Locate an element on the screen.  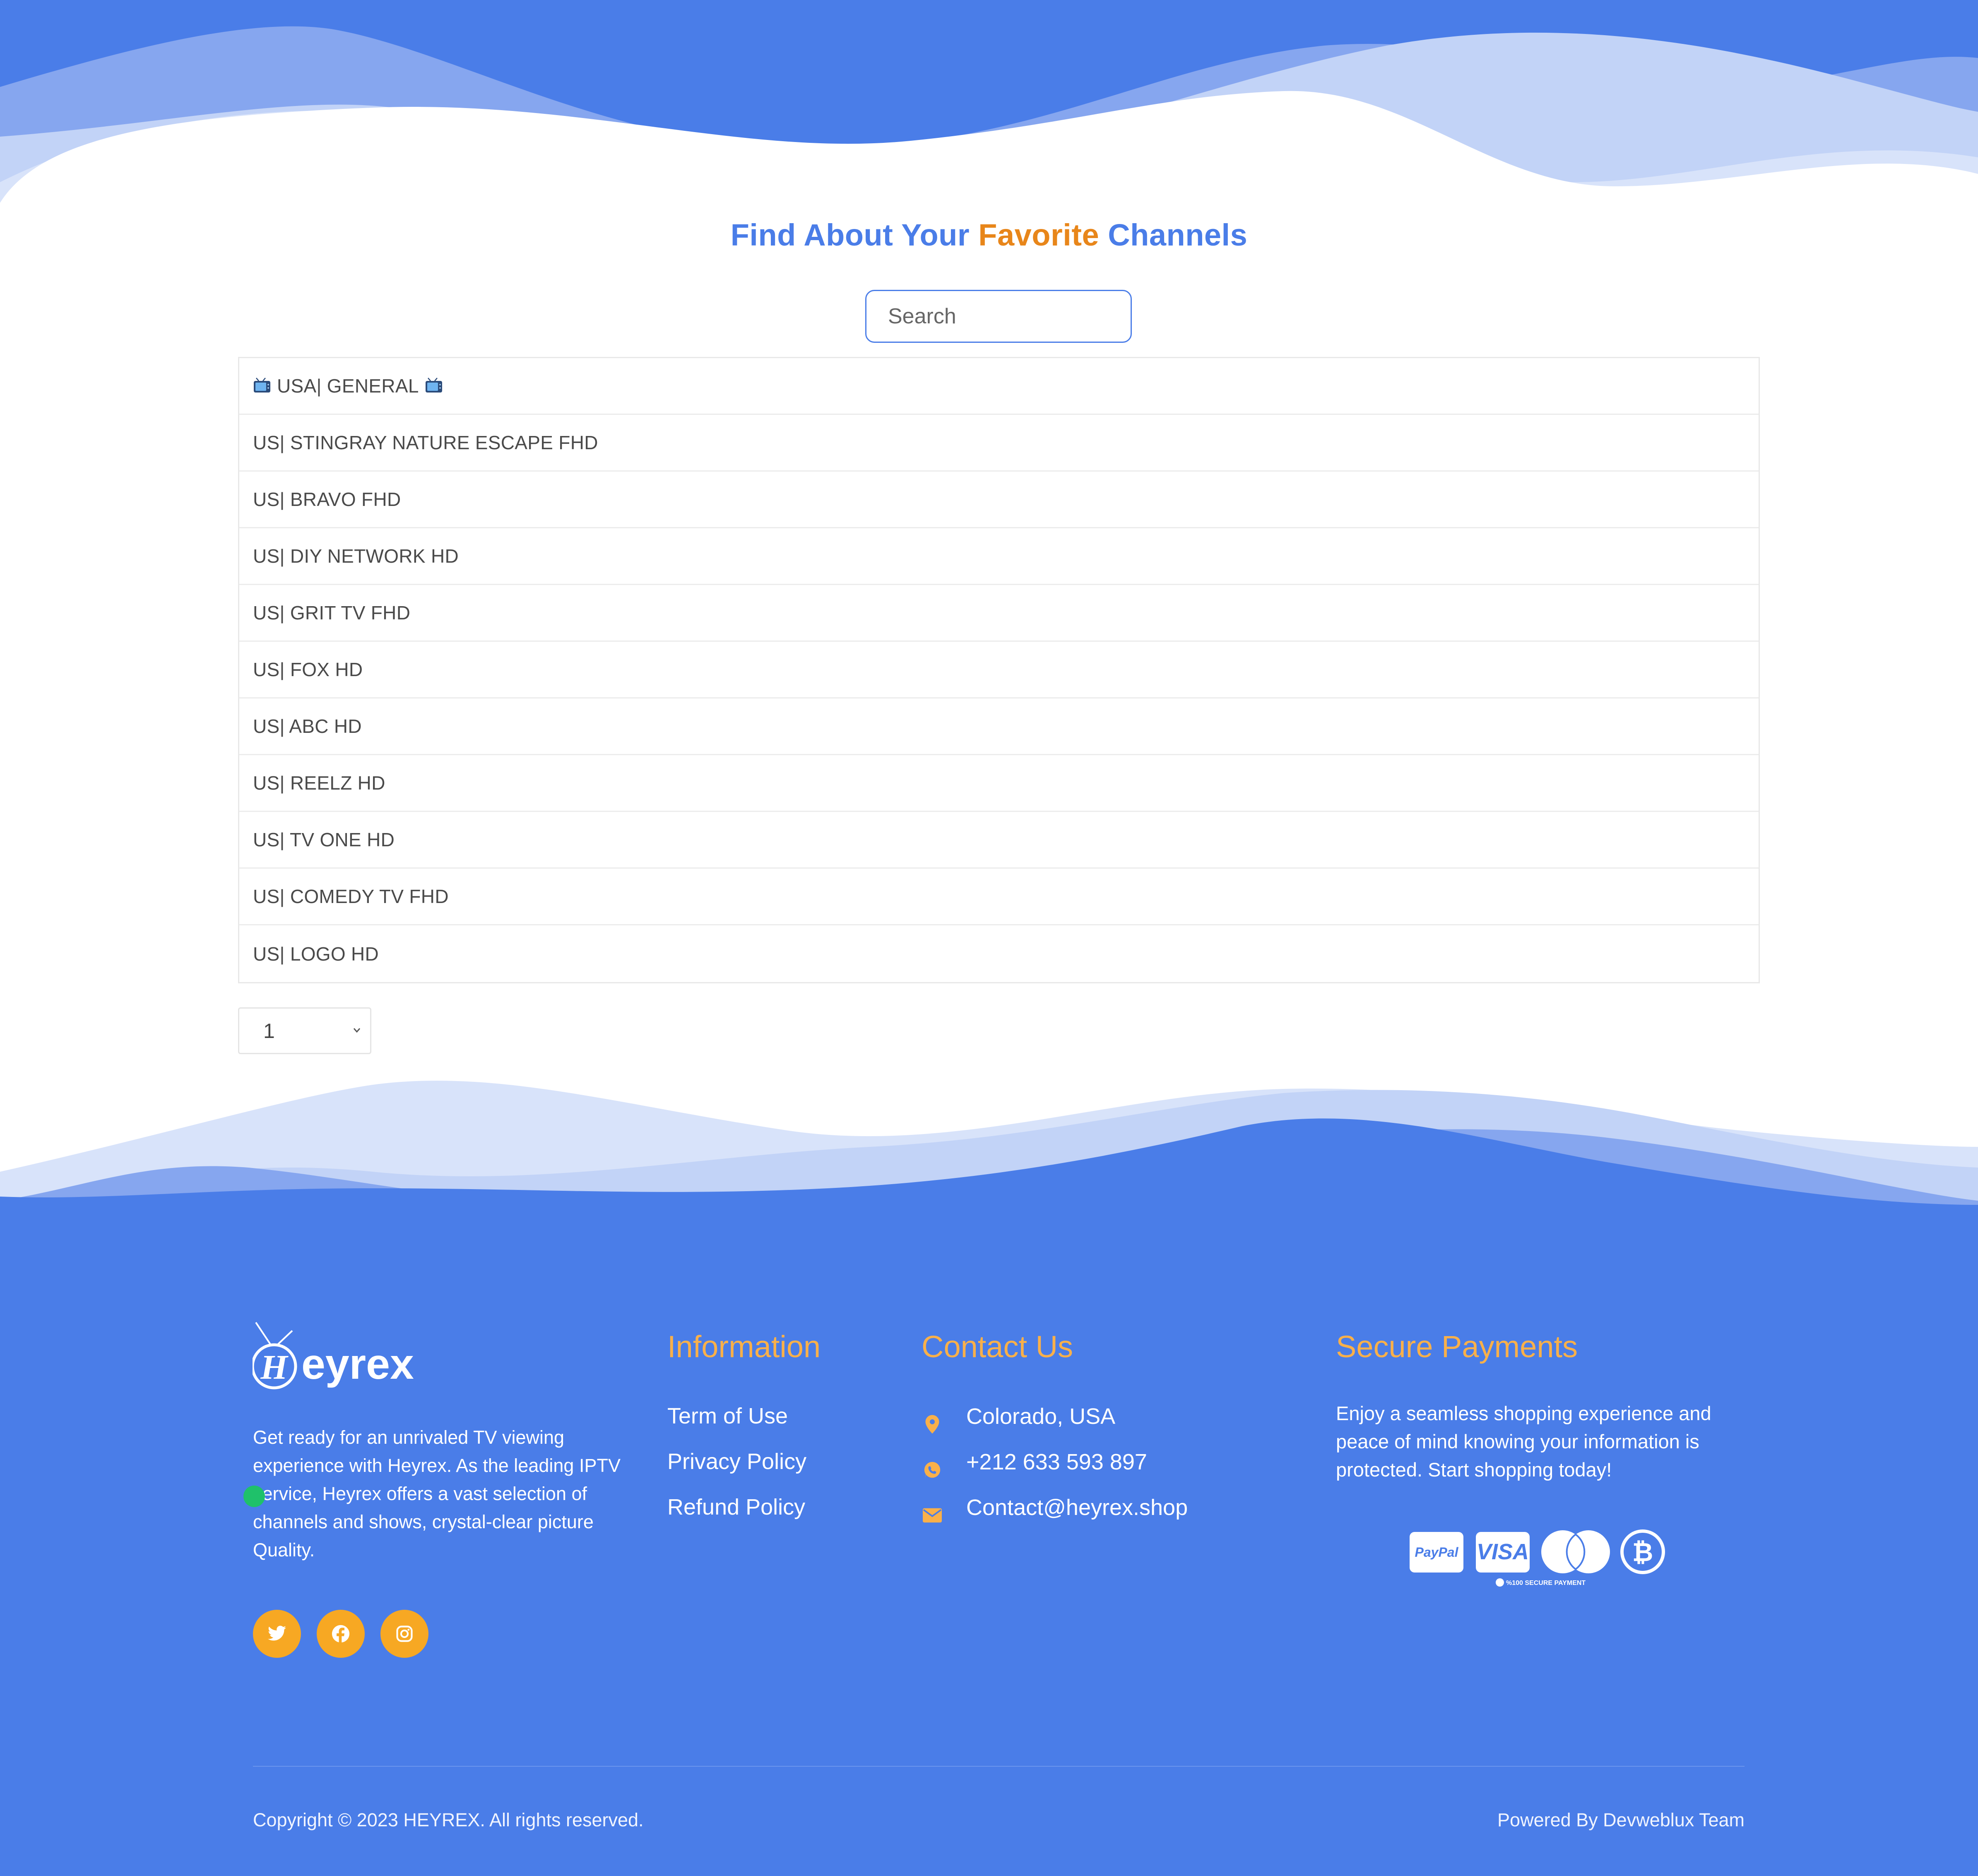
list-item: US| FOX HD is located at coordinates (999, 670).